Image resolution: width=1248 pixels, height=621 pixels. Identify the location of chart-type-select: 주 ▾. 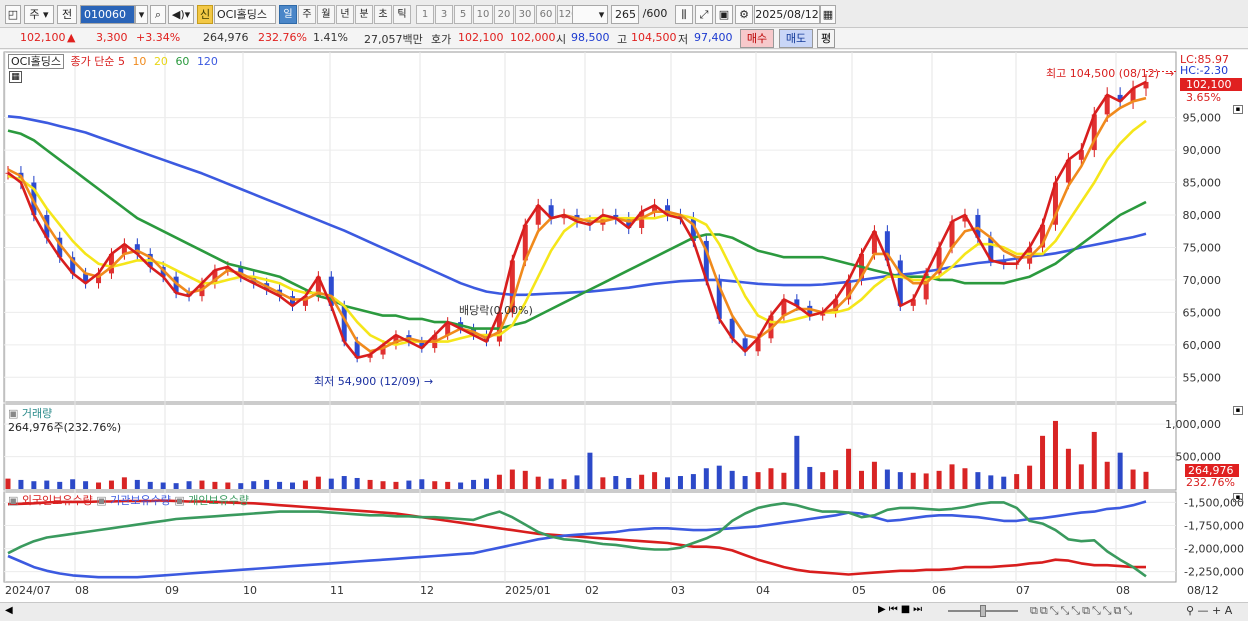
(39, 14).